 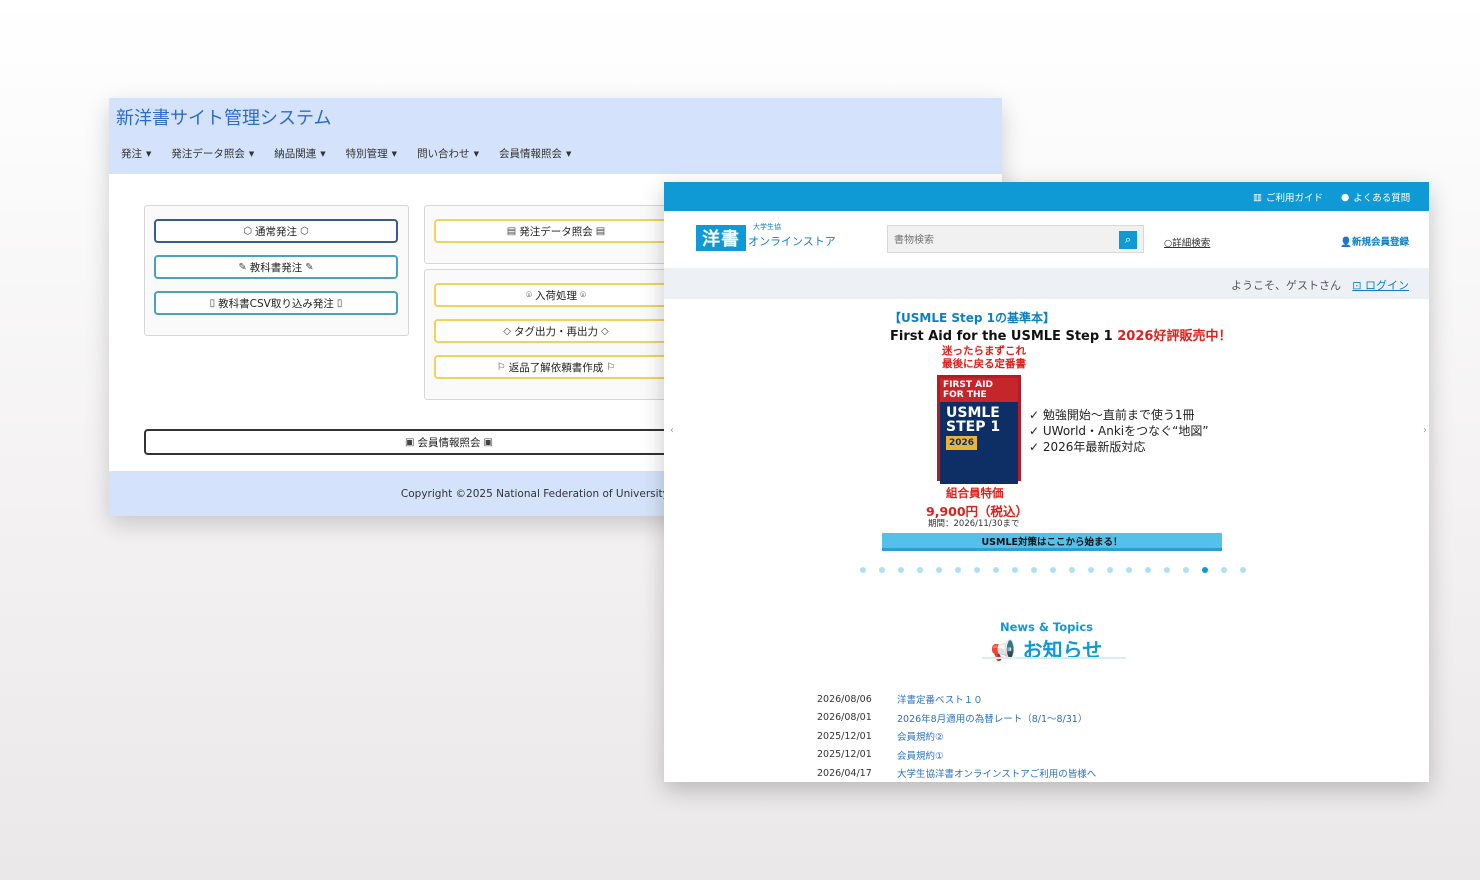 What do you see at coordinates (371, 153) in the screenshot?
I see `nav-special: 特別管理 ▼` at bounding box center [371, 153].